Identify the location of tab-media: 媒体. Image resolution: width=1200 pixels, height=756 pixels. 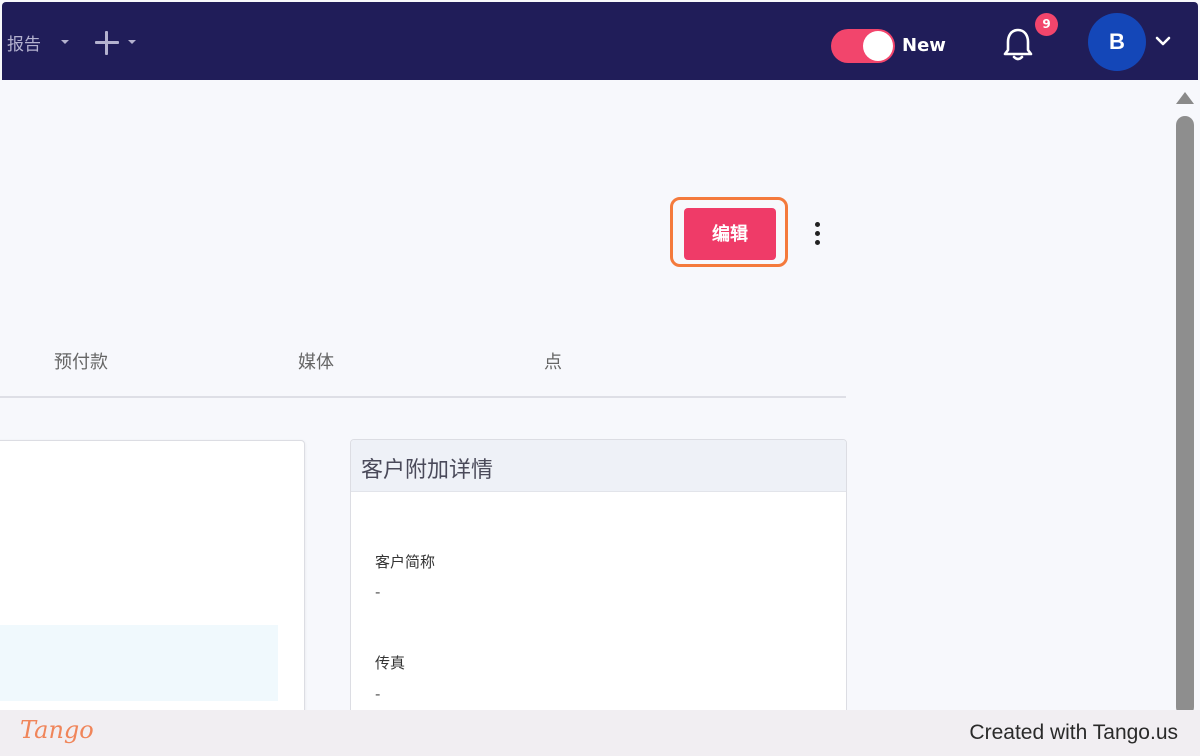
(316, 361).